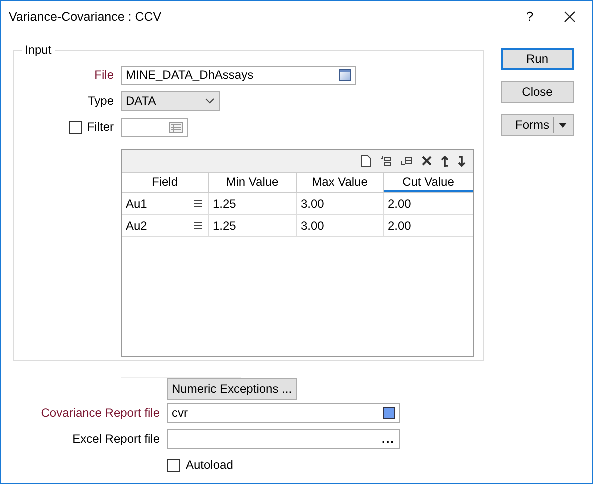 This screenshot has height=484, width=593. I want to click on column-header: Field, so click(165, 182).